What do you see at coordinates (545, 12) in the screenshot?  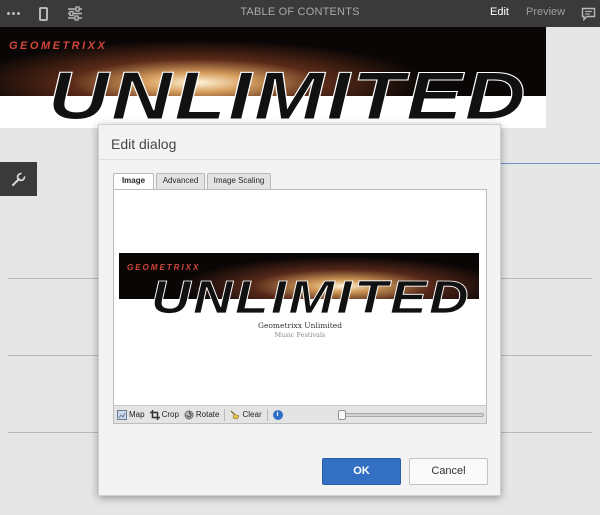 I see `preview-mode-button: Preview` at bounding box center [545, 12].